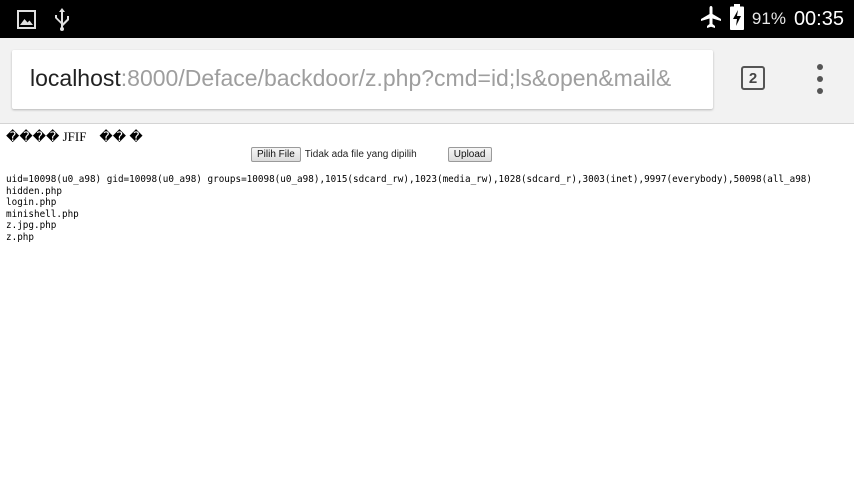 The image size is (854, 480). Describe the element at coordinates (26, 21) in the screenshot. I see `image-icon` at that location.